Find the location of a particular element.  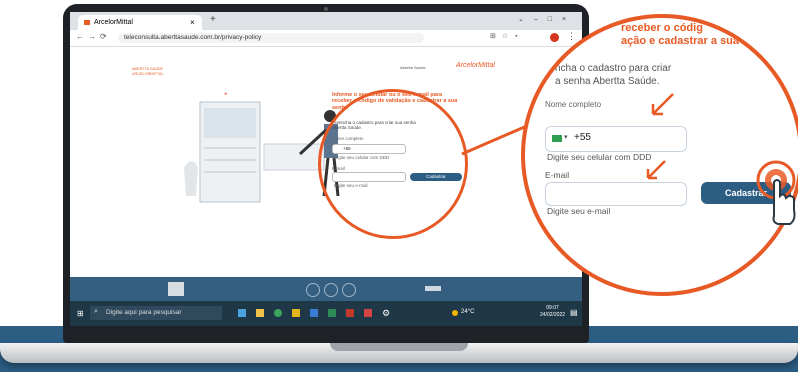

zoom-email-label: E-mail is located at coordinates (557, 175).